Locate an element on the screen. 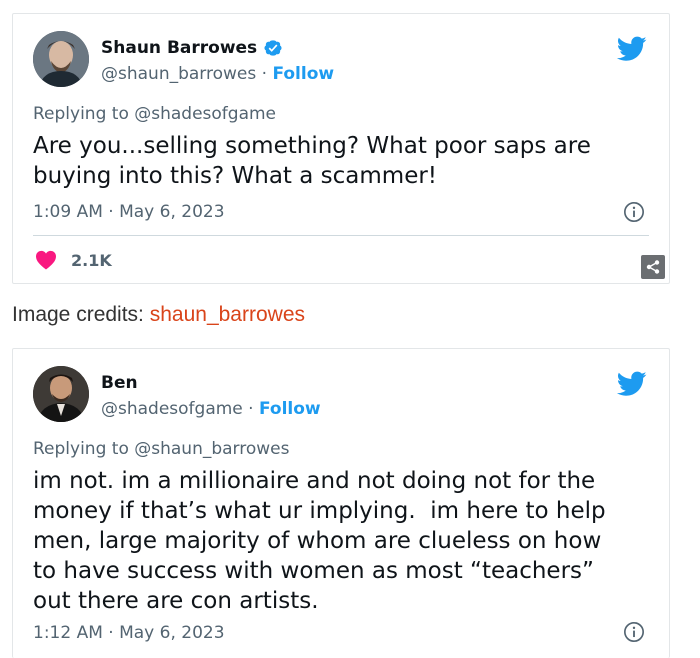 This screenshot has height=658, width=700. share-button is located at coordinates (653, 267).